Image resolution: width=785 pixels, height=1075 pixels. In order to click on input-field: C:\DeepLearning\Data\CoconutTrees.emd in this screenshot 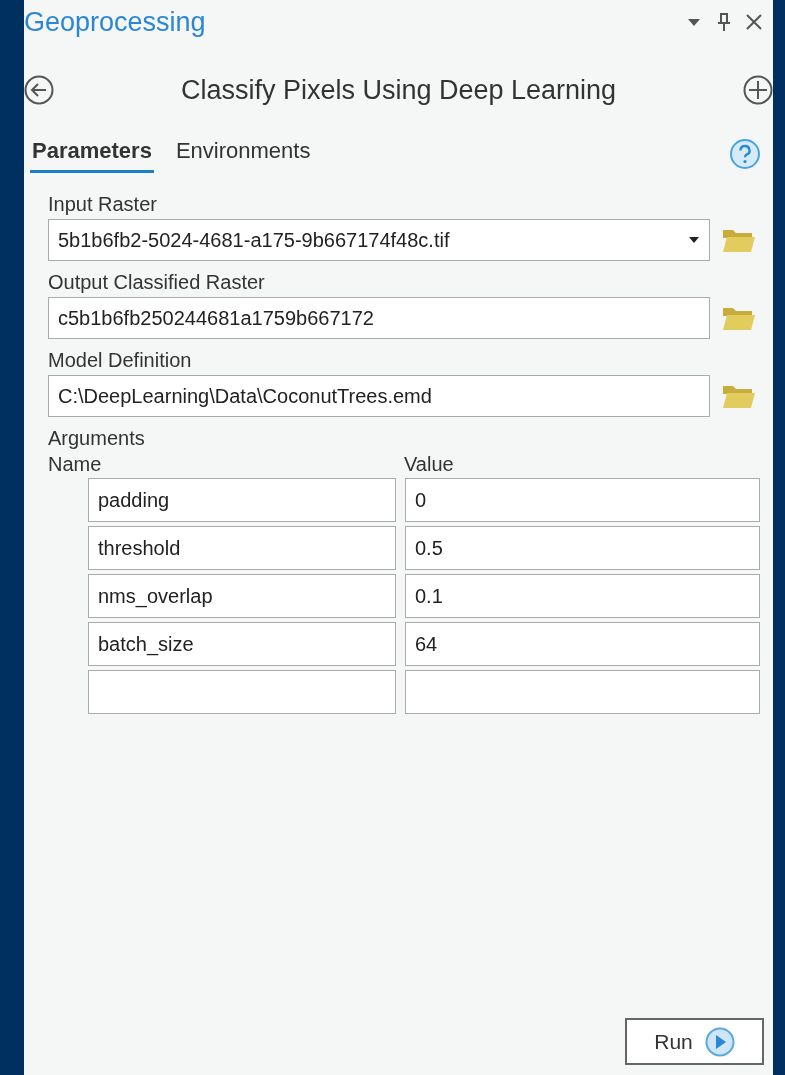, I will do `click(379, 396)`.